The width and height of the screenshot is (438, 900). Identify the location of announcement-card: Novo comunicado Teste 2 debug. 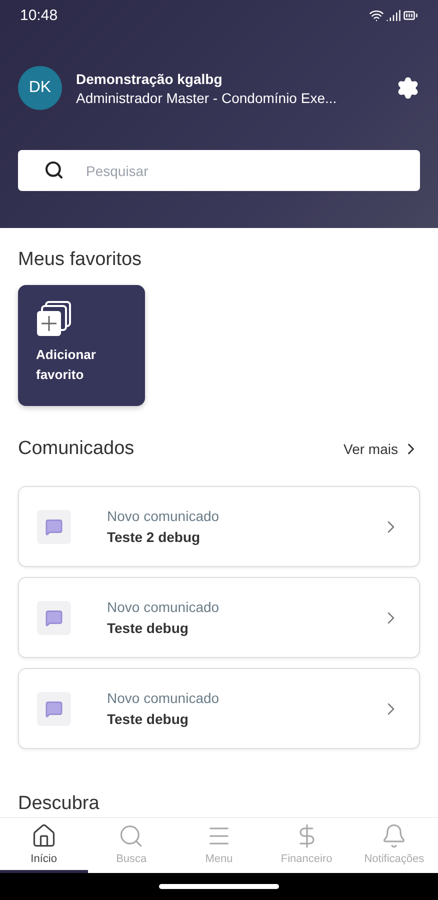
(219, 526).